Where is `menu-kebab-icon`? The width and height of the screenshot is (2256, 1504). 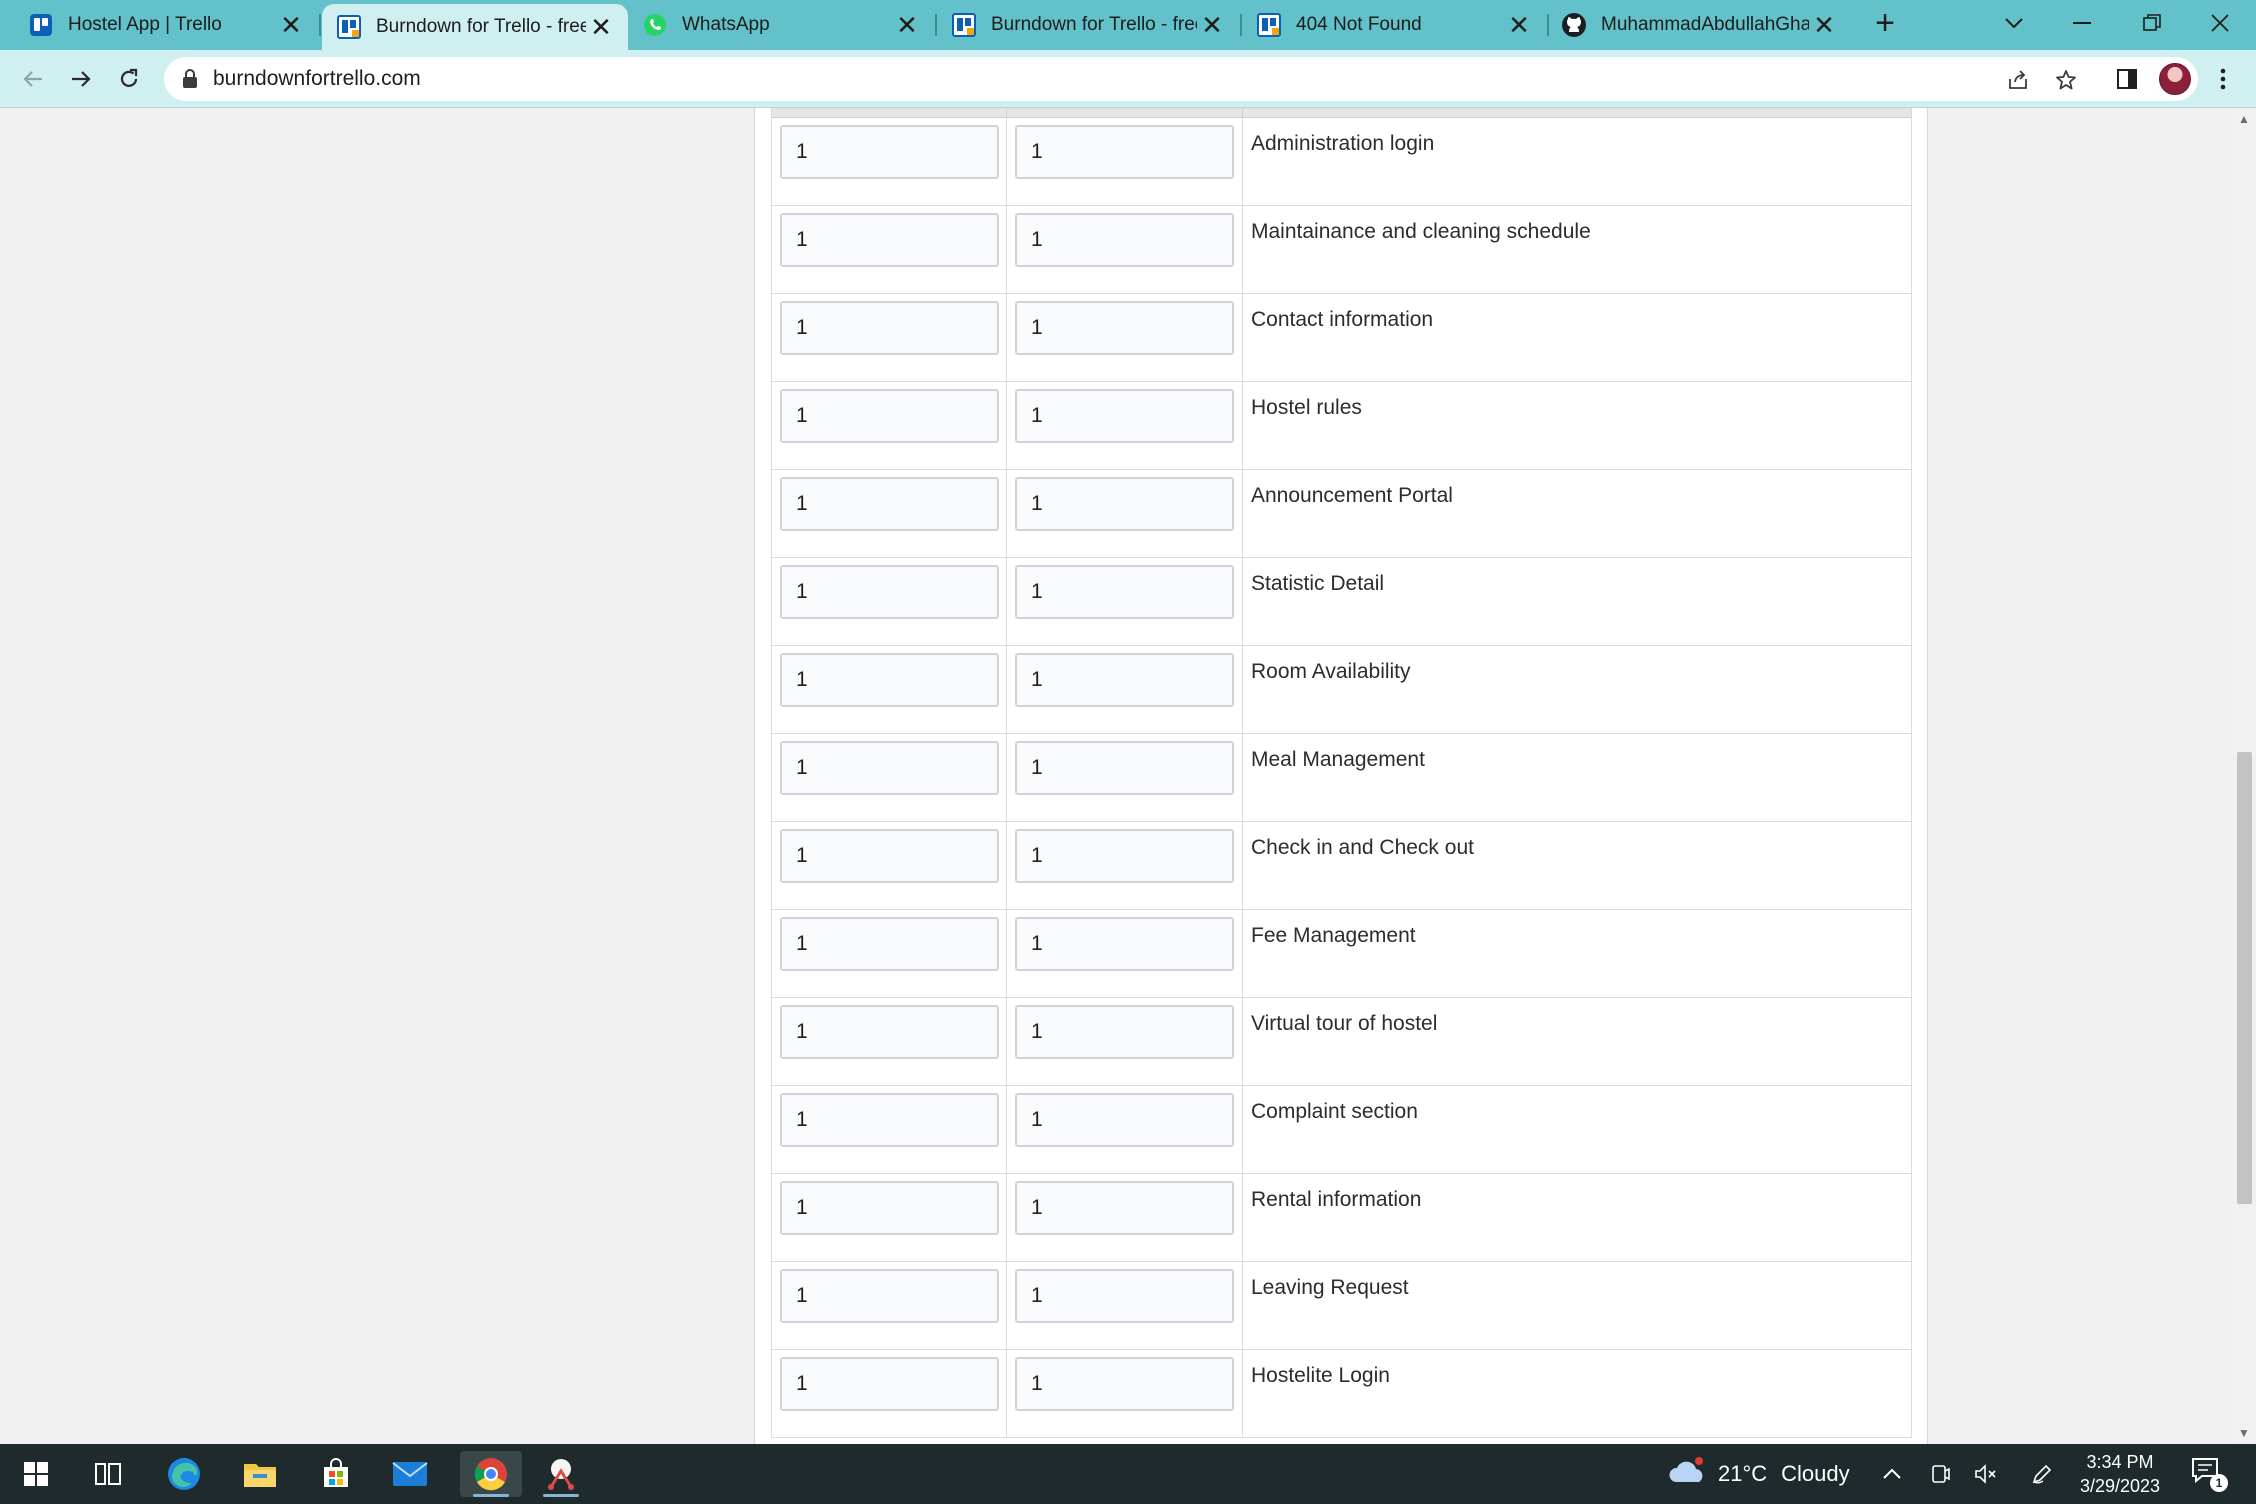 menu-kebab-icon is located at coordinates (2223, 79).